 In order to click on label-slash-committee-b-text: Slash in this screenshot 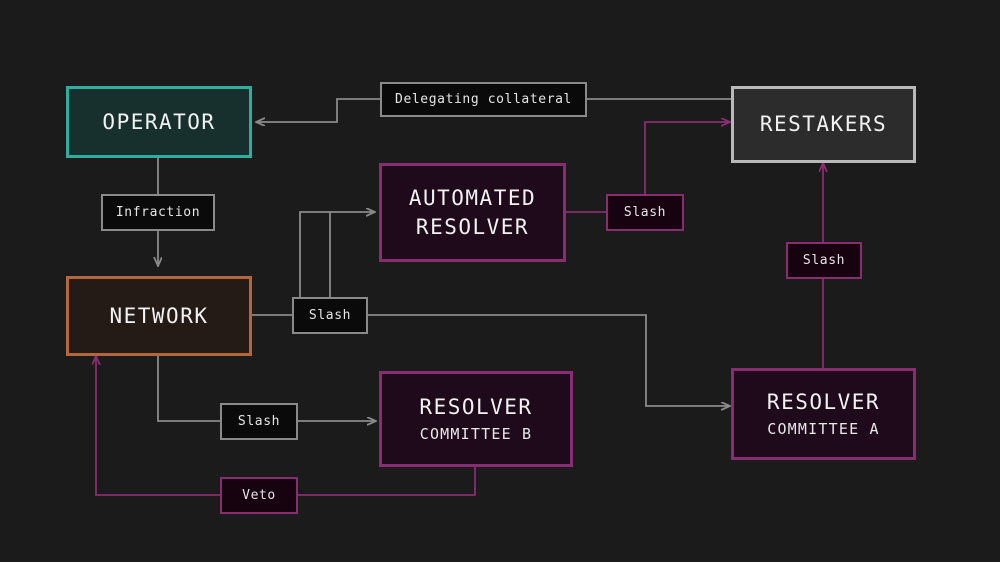, I will do `click(259, 421)`.